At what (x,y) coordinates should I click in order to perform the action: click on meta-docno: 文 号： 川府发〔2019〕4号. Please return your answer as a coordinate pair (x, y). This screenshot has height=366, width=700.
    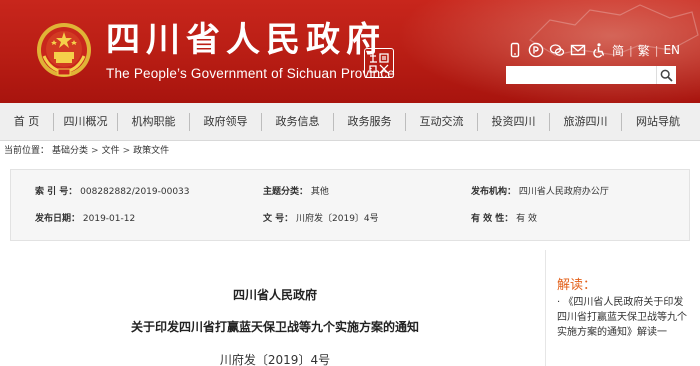
    Looking at the image, I should click on (321, 219).